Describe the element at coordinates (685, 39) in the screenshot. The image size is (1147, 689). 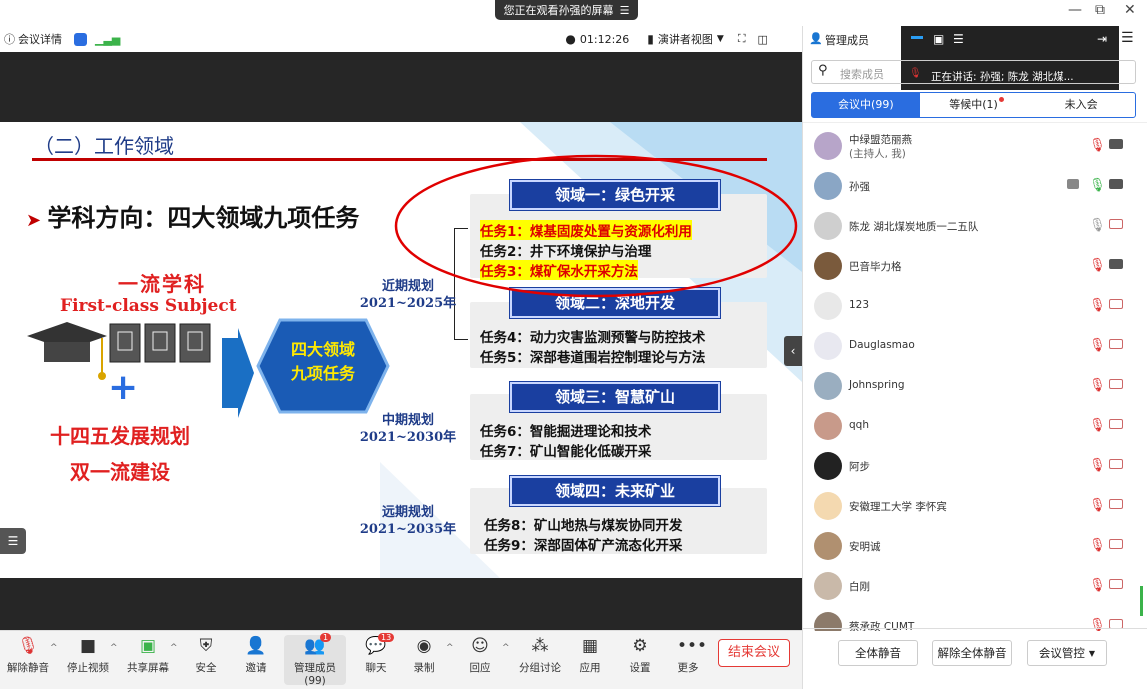
I see `view-selector: 演讲者视图` at that location.